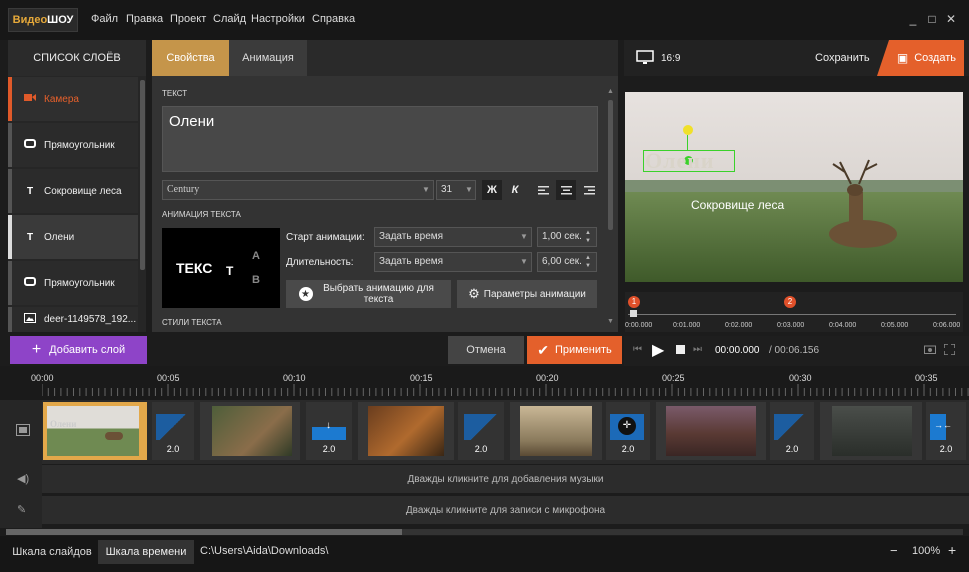 The width and height of the screenshot is (969, 572). Describe the element at coordinates (30, 237) in the screenshot. I see `text-icon: T` at that location.